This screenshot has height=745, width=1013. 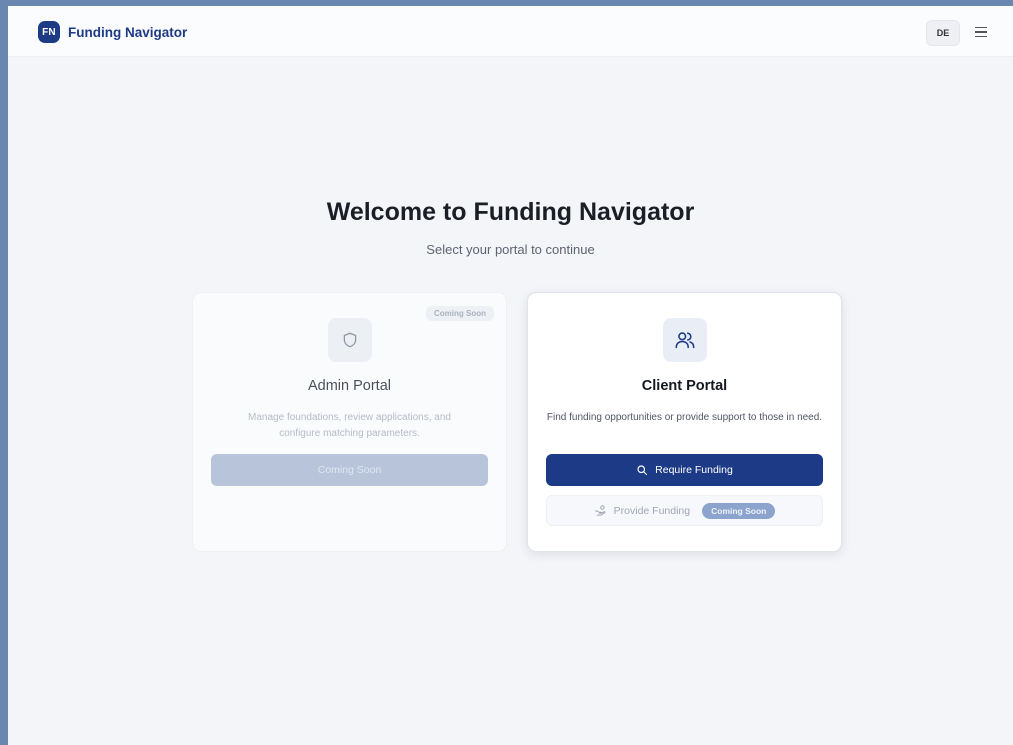 What do you see at coordinates (943, 33) in the screenshot?
I see `language-switch-button: DE` at bounding box center [943, 33].